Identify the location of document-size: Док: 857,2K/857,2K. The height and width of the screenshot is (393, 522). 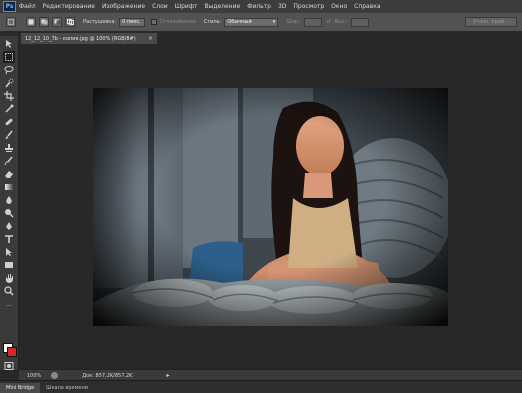
(107, 375).